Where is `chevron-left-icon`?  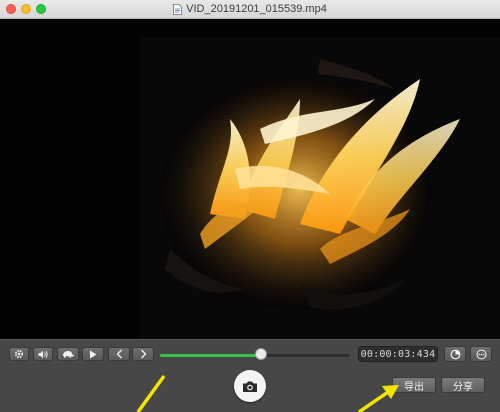
chevron-left-icon is located at coordinates (119, 354).